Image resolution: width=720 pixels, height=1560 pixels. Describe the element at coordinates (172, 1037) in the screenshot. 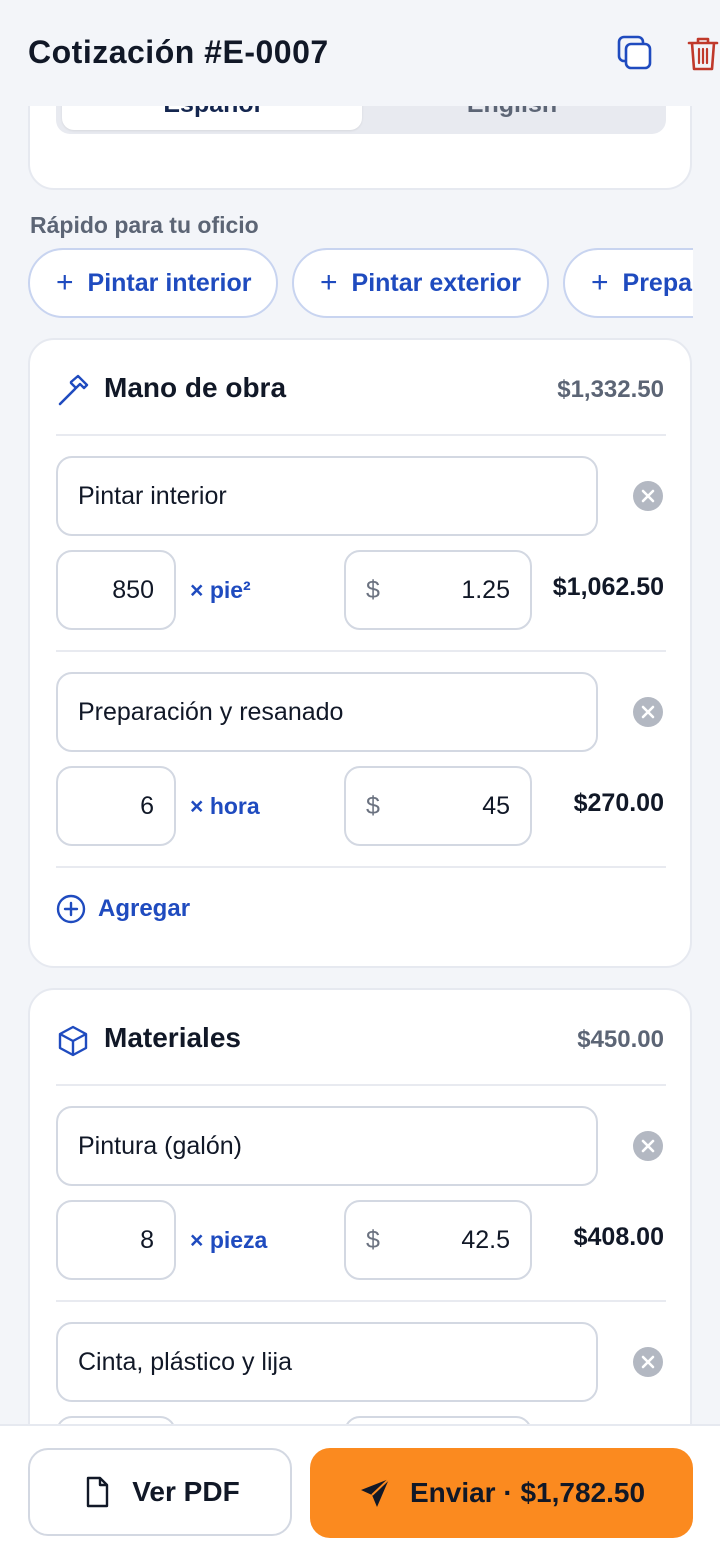

I see `materials-title: Materiales` at that location.